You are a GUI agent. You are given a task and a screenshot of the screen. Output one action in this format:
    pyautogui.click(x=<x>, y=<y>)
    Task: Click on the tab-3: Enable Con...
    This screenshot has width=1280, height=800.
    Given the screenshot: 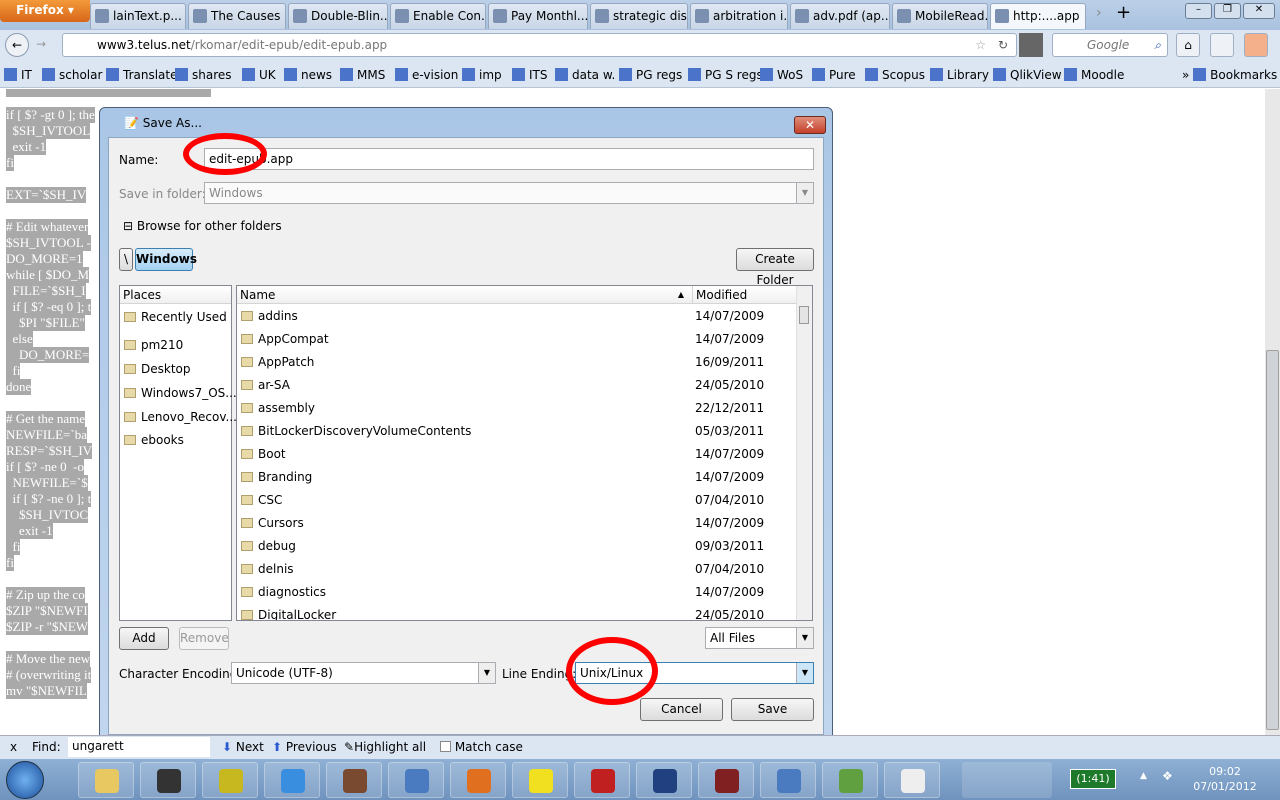 What is the action you would take?
    pyautogui.click(x=438, y=16)
    